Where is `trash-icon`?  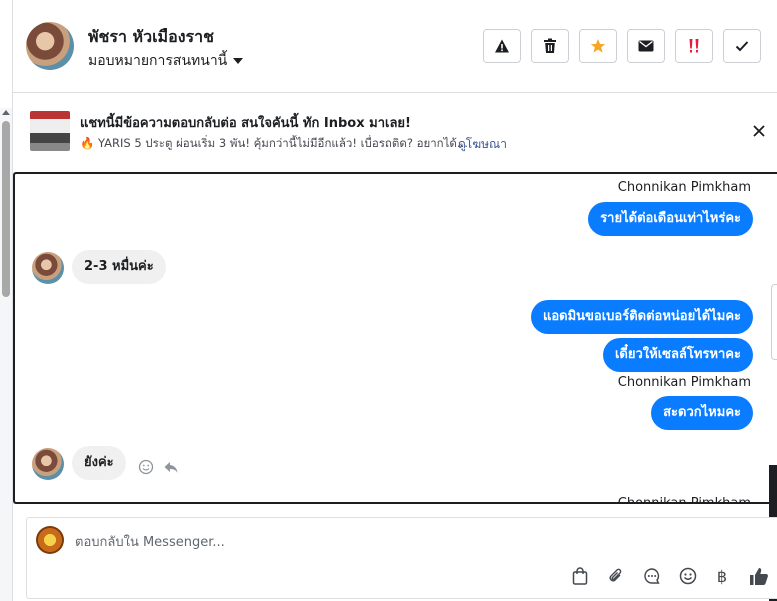
trash-icon is located at coordinates (550, 45).